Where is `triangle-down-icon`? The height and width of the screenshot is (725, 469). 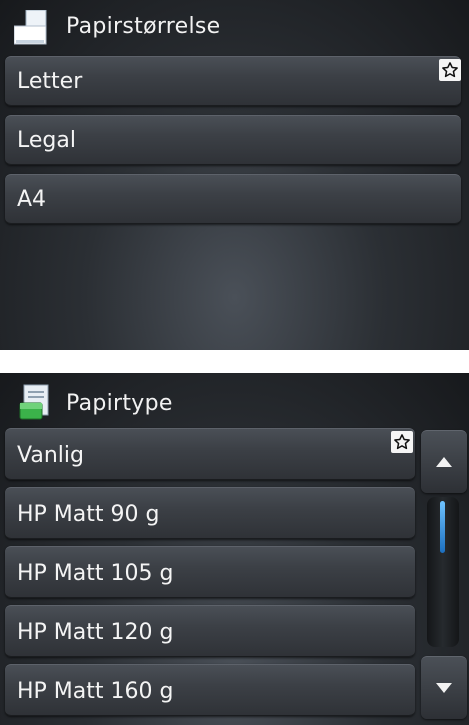
triangle-down-icon is located at coordinates (444, 688).